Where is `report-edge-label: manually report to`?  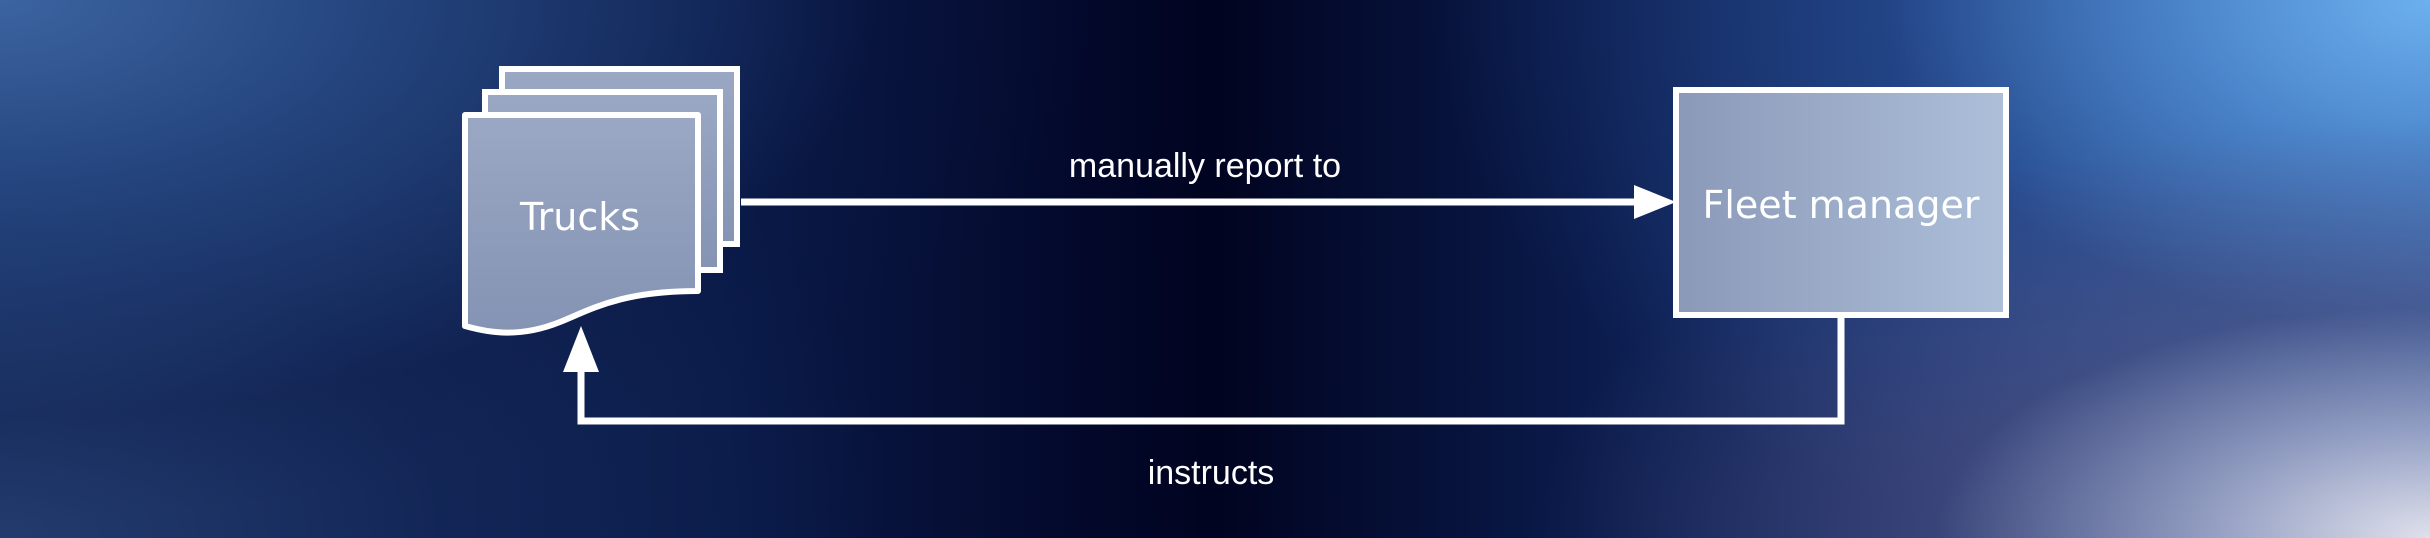
report-edge-label: manually report to is located at coordinates (1205, 166).